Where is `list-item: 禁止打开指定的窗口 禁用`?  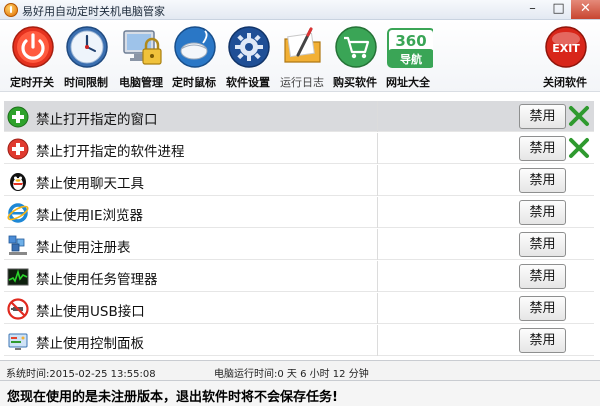
list-item: 禁止打开指定的窗口 禁用 is located at coordinates (299, 116).